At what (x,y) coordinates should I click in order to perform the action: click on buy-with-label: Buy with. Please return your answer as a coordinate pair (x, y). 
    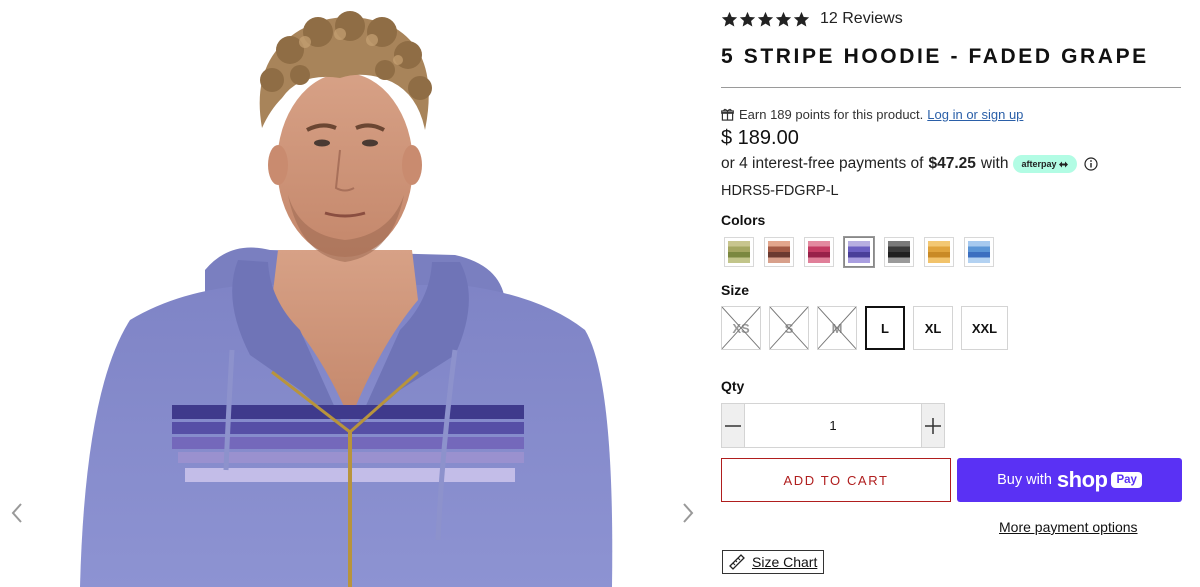
    Looking at the image, I should click on (1024, 480).